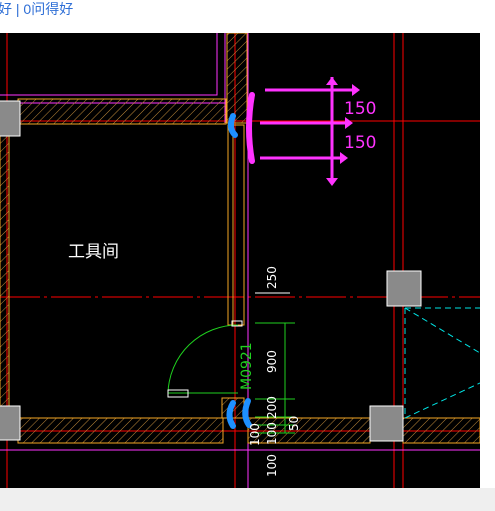  What do you see at coordinates (203, 359) in the screenshot?
I see `door-swing-arc` at bounding box center [203, 359].